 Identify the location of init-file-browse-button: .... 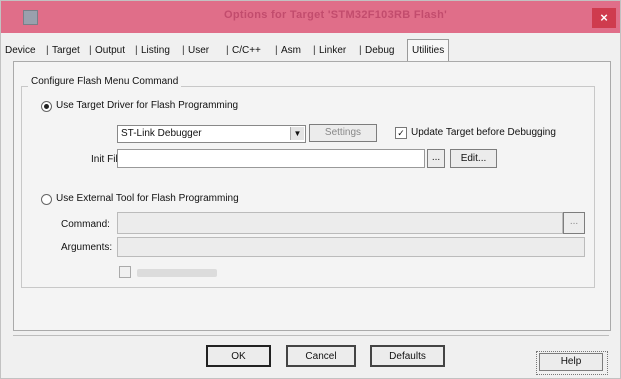
(436, 158).